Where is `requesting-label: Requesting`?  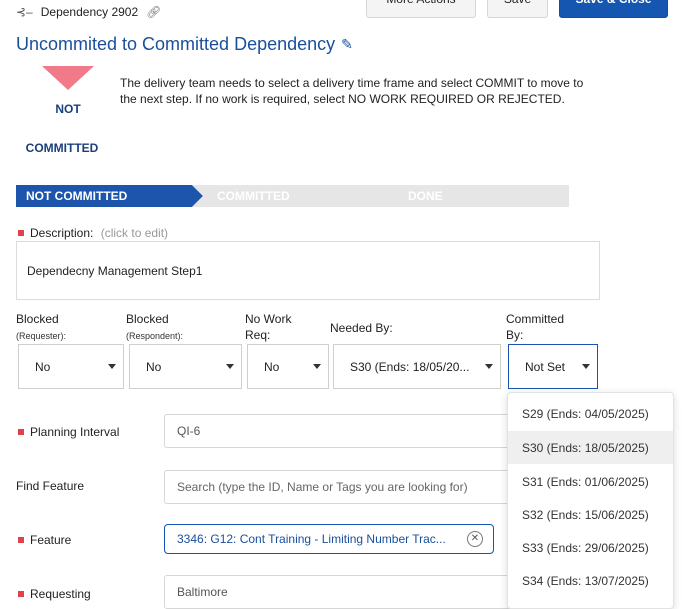 requesting-label: Requesting is located at coordinates (54, 594).